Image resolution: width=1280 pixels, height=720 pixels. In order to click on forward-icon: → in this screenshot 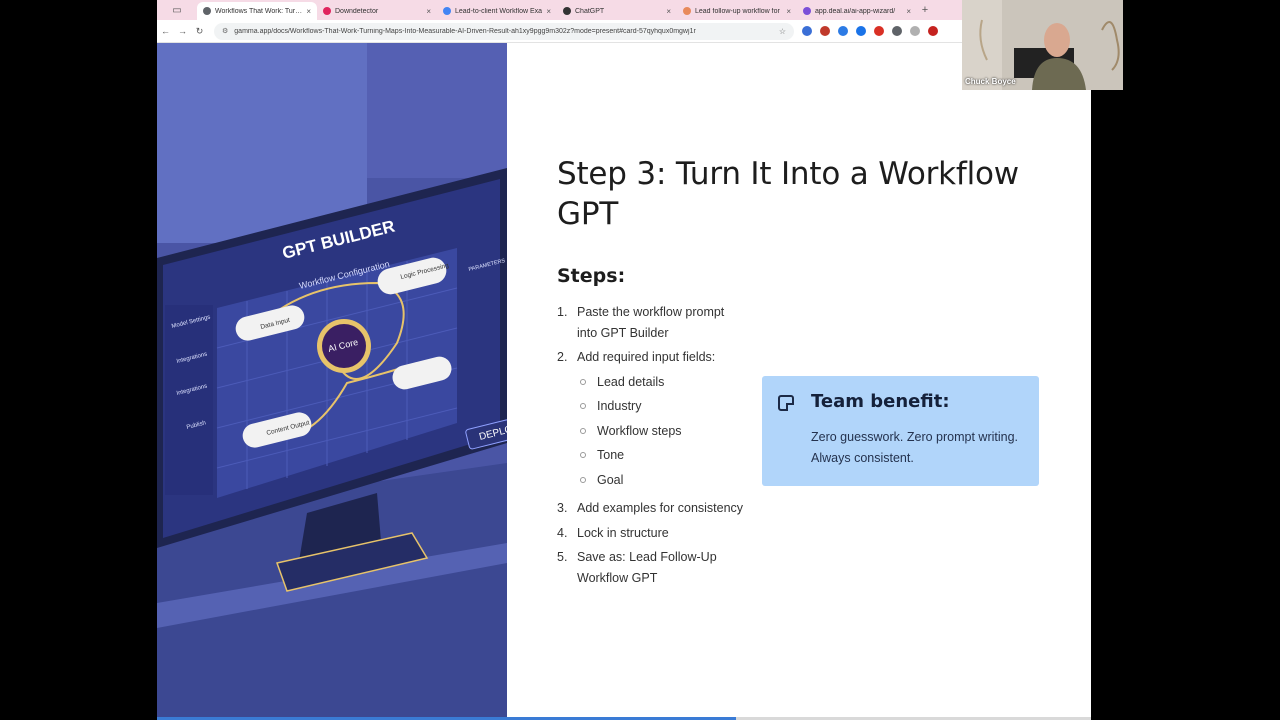, I will do `click(182, 31)`.